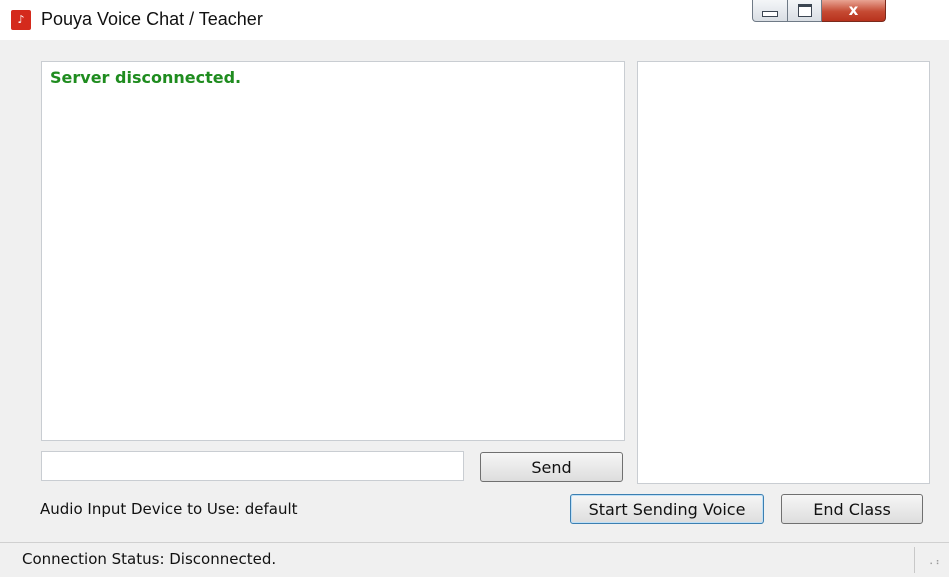  I want to click on app-logo-icon: ♪, so click(21, 20).